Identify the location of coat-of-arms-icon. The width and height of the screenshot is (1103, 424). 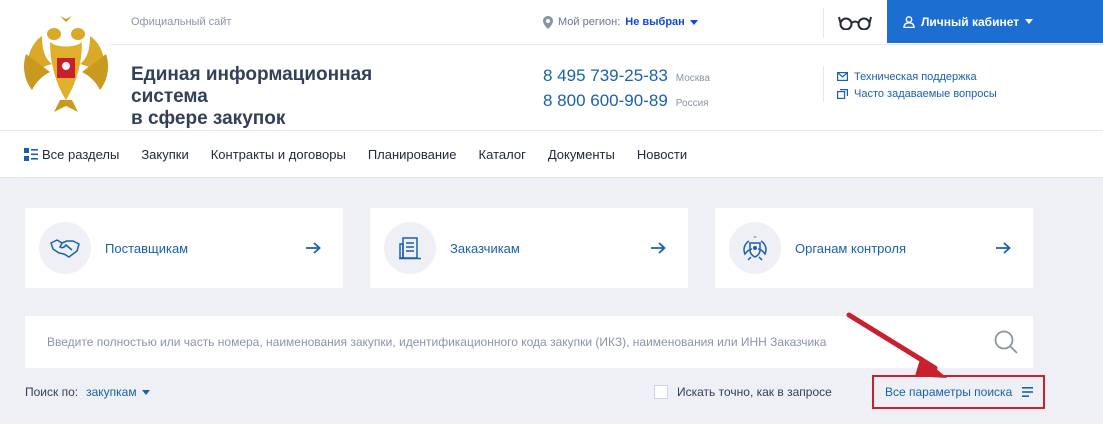
(66, 64).